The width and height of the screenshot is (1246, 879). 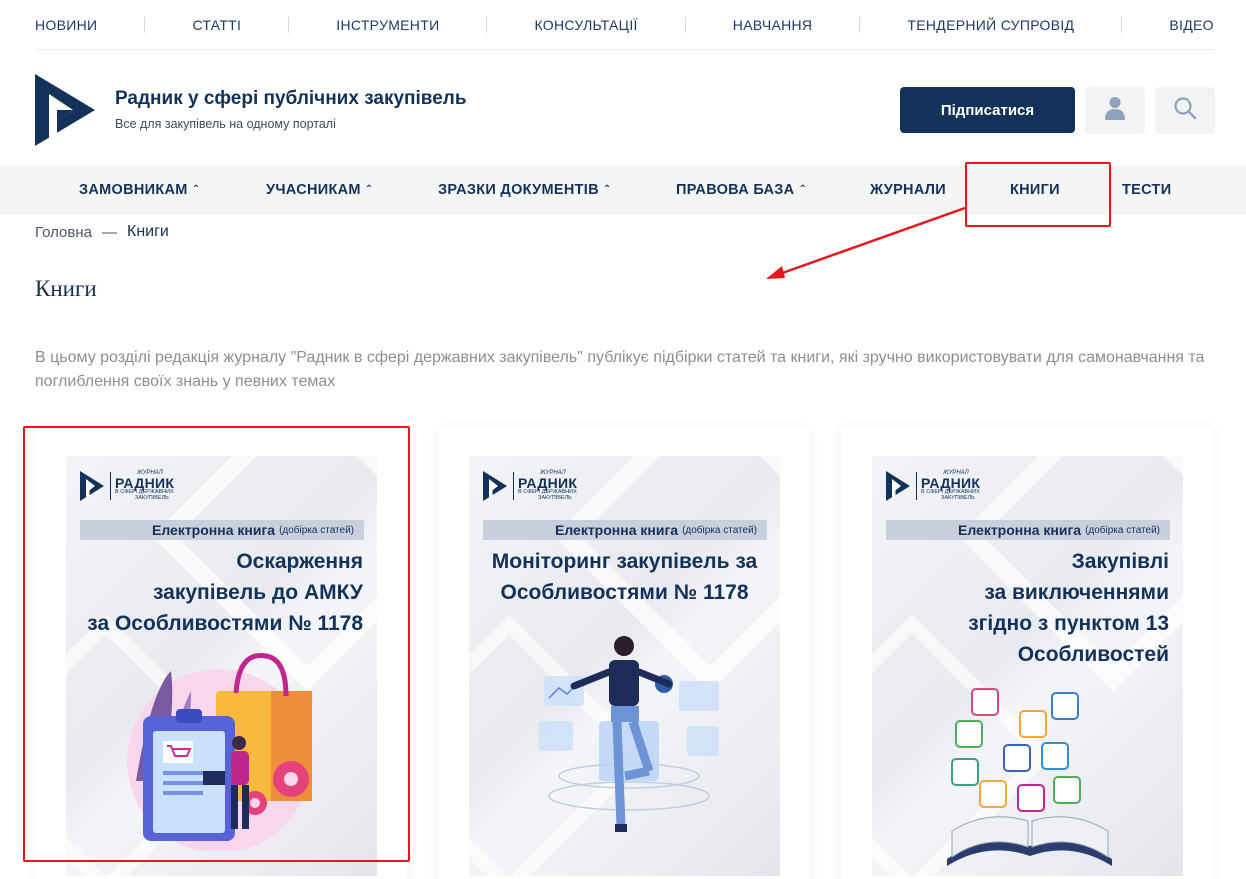 I want to click on open-book-icons-illustration-icon, so click(x=1029, y=777).